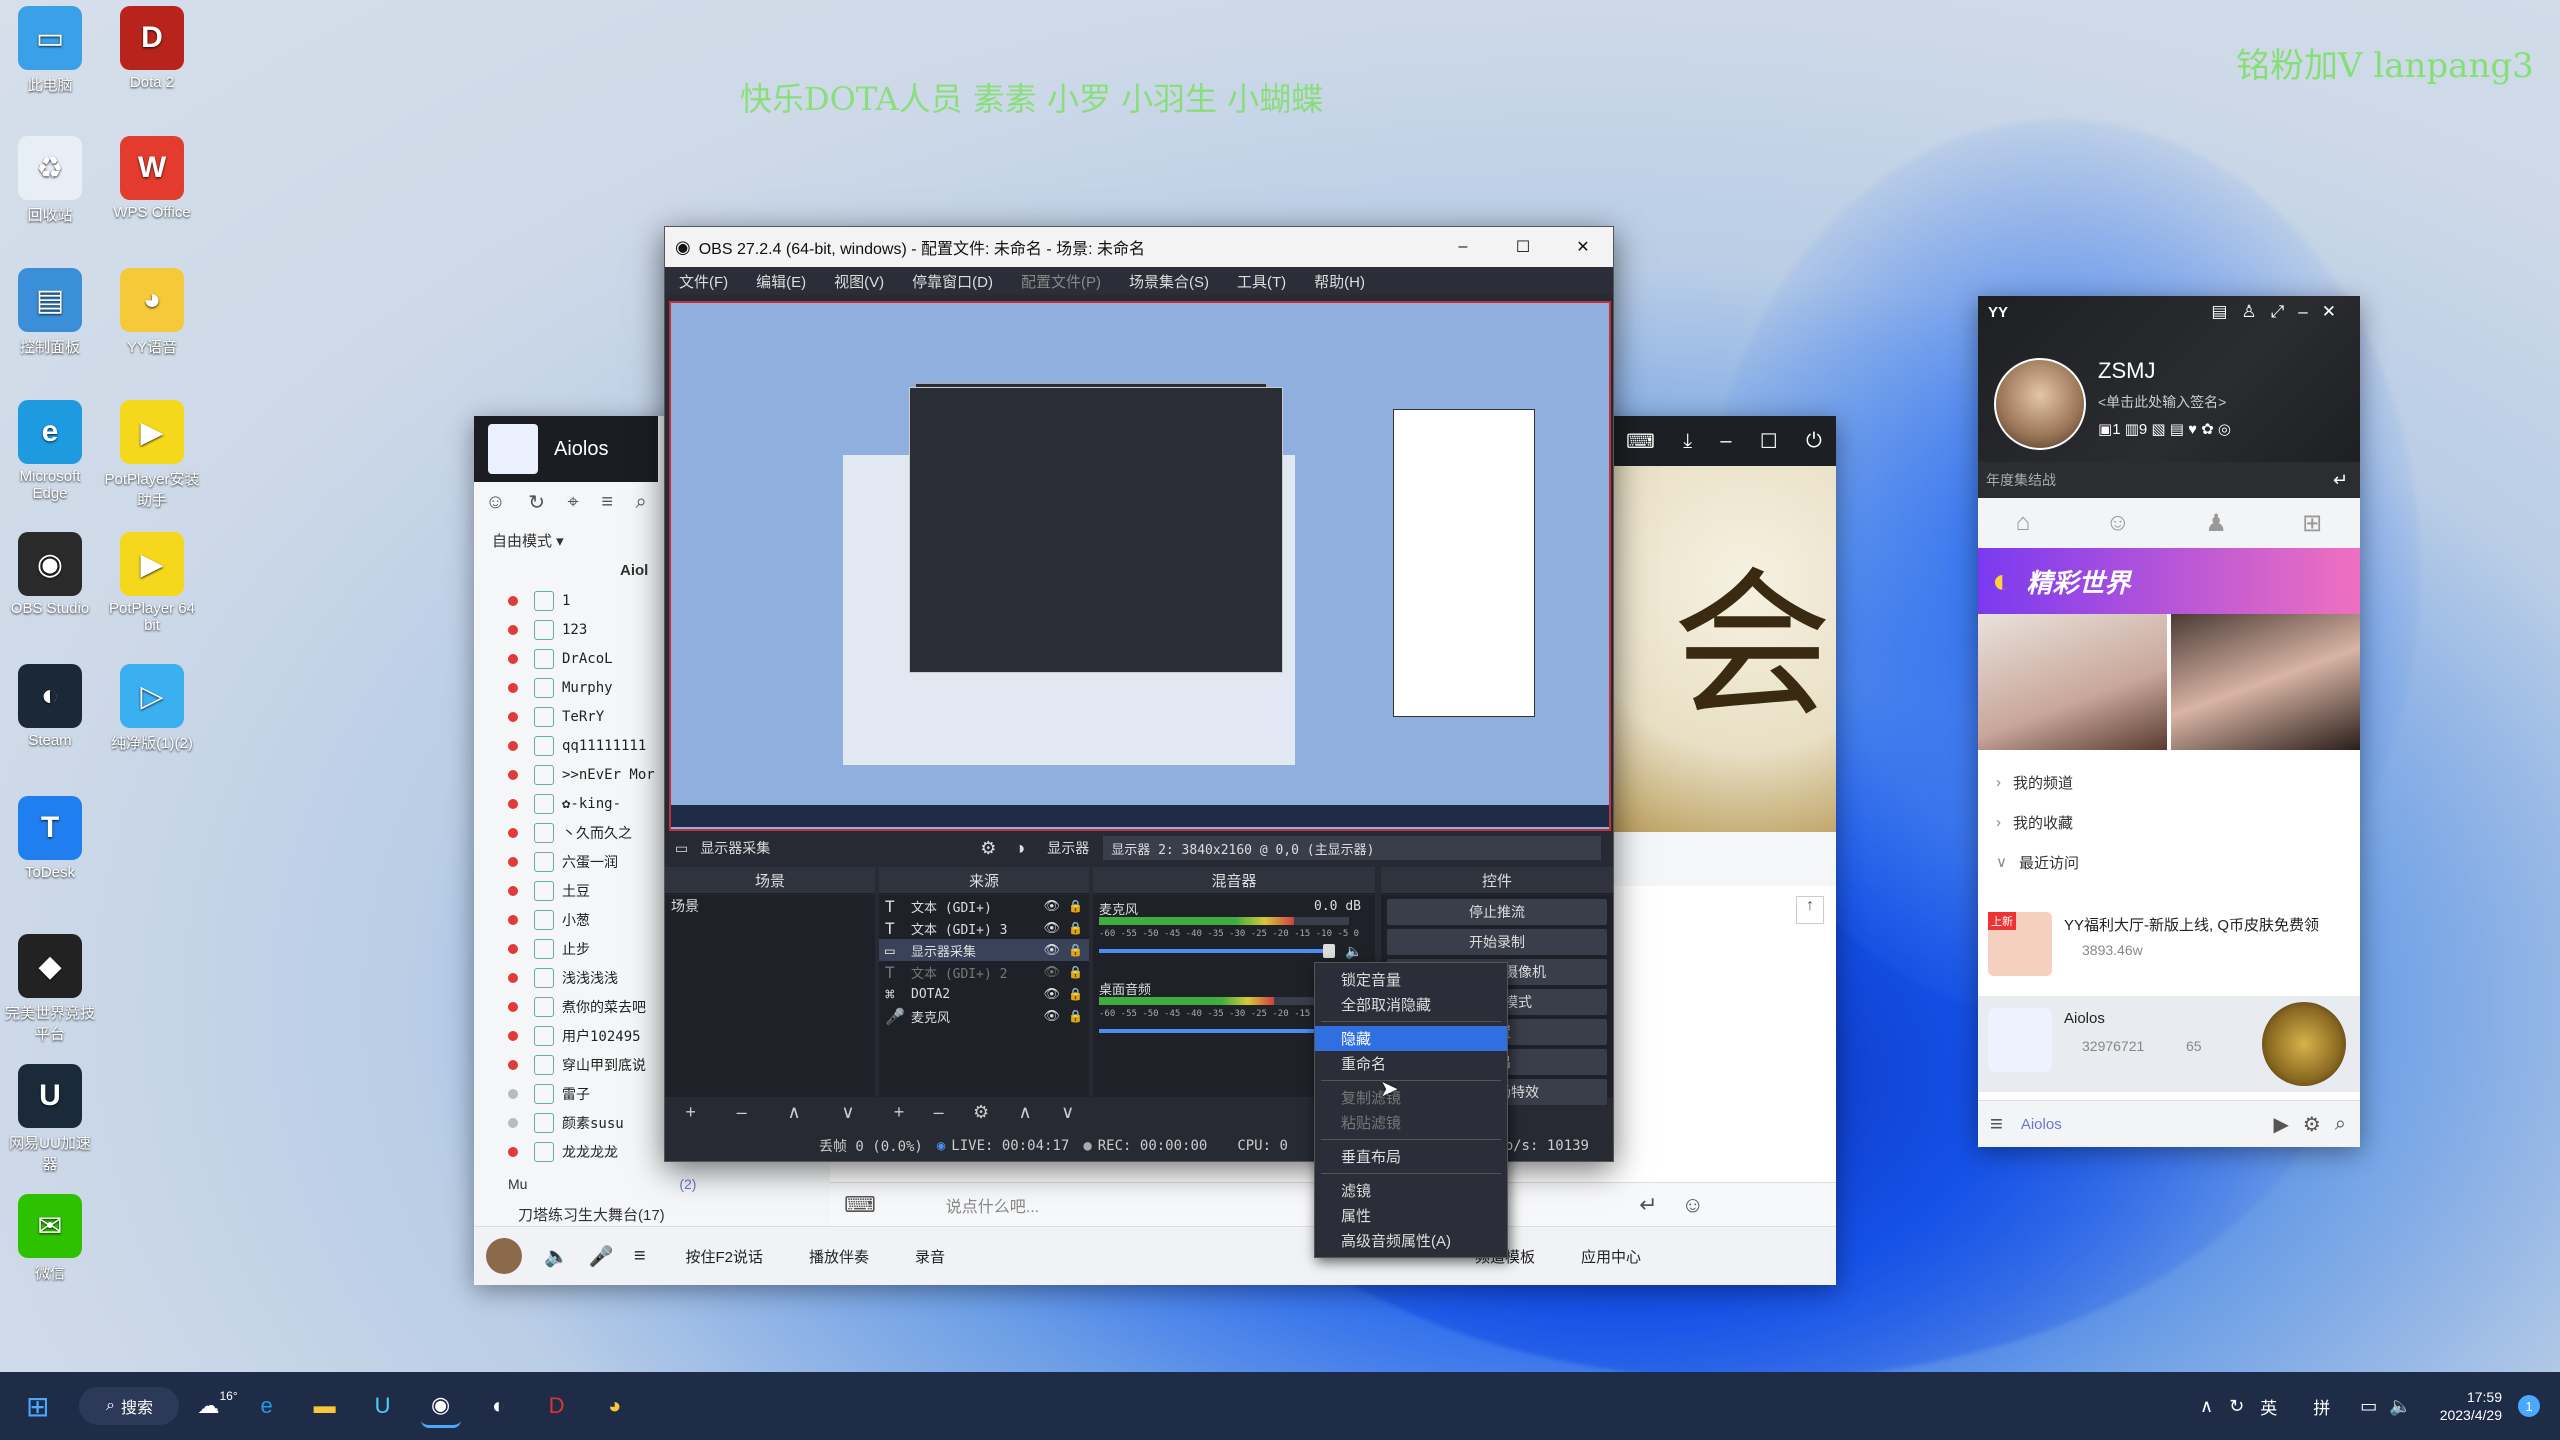 The width and height of the screenshot is (2560, 1440). Describe the element at coordinates (1814, 441) in the screenshot. I see `power-icon: ⏻` at that location.